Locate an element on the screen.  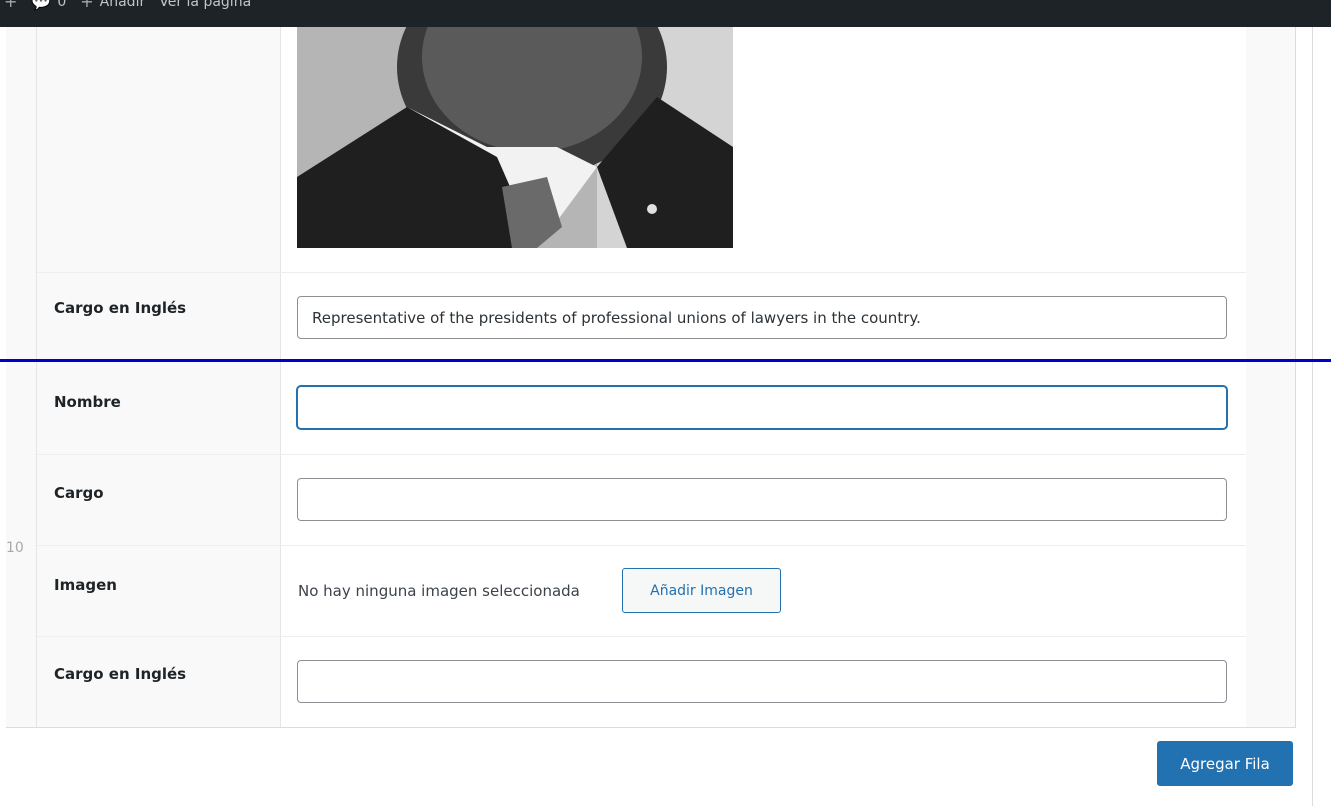
view-page-label: Ver la página is located at coordinates (205, 5).